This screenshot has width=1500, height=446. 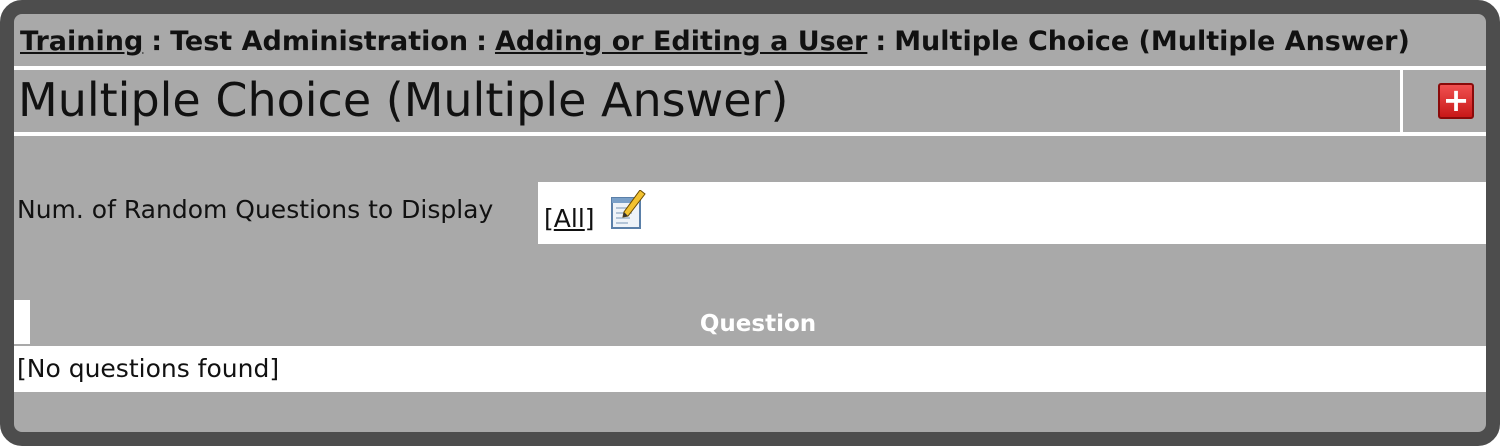 What do you see at coordinates (549, 218) in the screenshot?
I see `bracket-open: [` at bounding box center [549, 218].